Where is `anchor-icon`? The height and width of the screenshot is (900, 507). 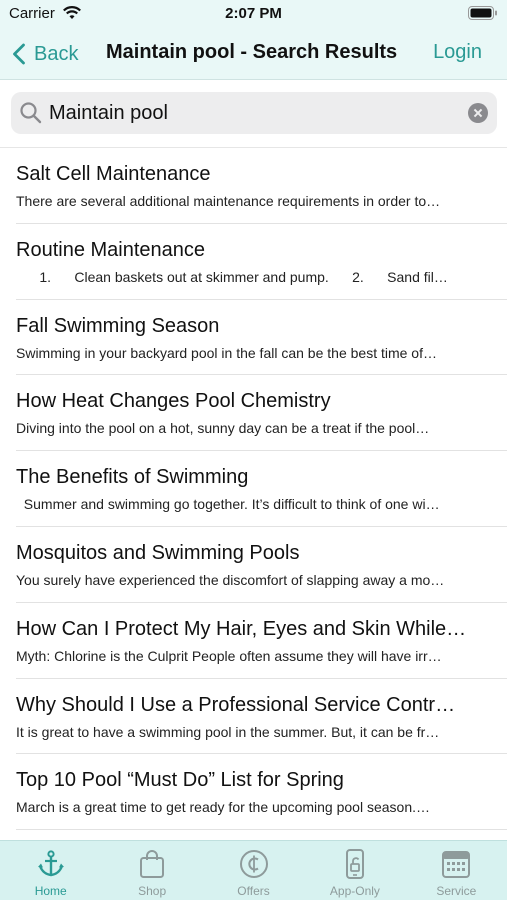 anchor-icon is located at coordinates (50, 863).